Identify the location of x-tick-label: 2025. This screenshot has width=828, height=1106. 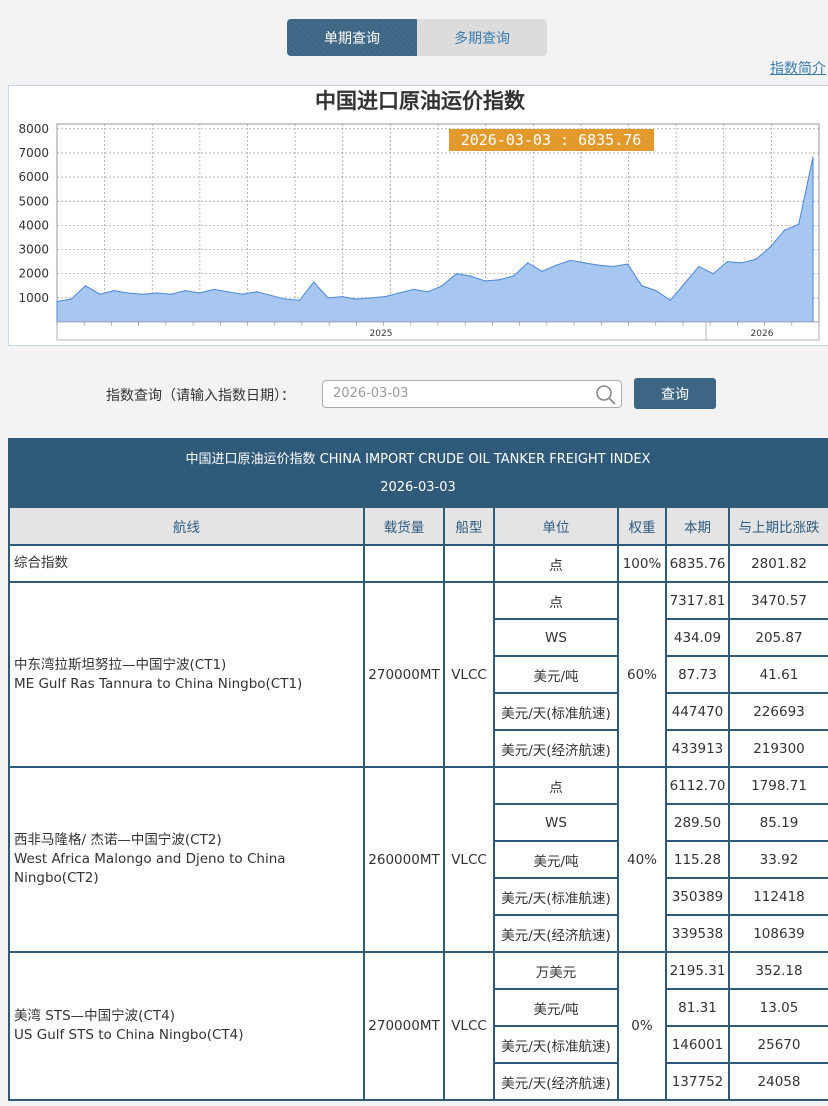
(381, 334).